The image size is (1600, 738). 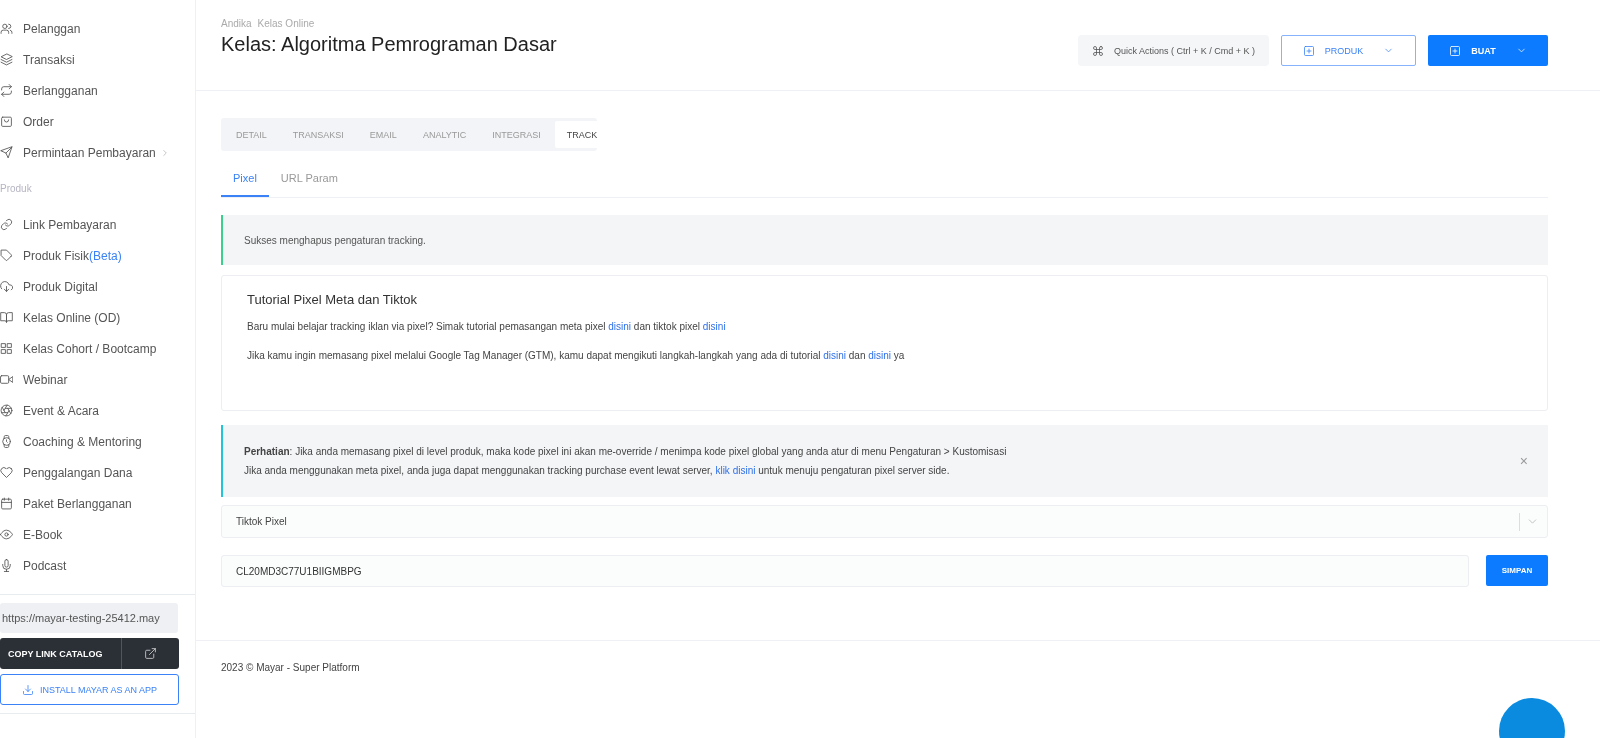 I want to click on sidebar-item: Produk Fisik(Beta), so click(x=97, y=255).